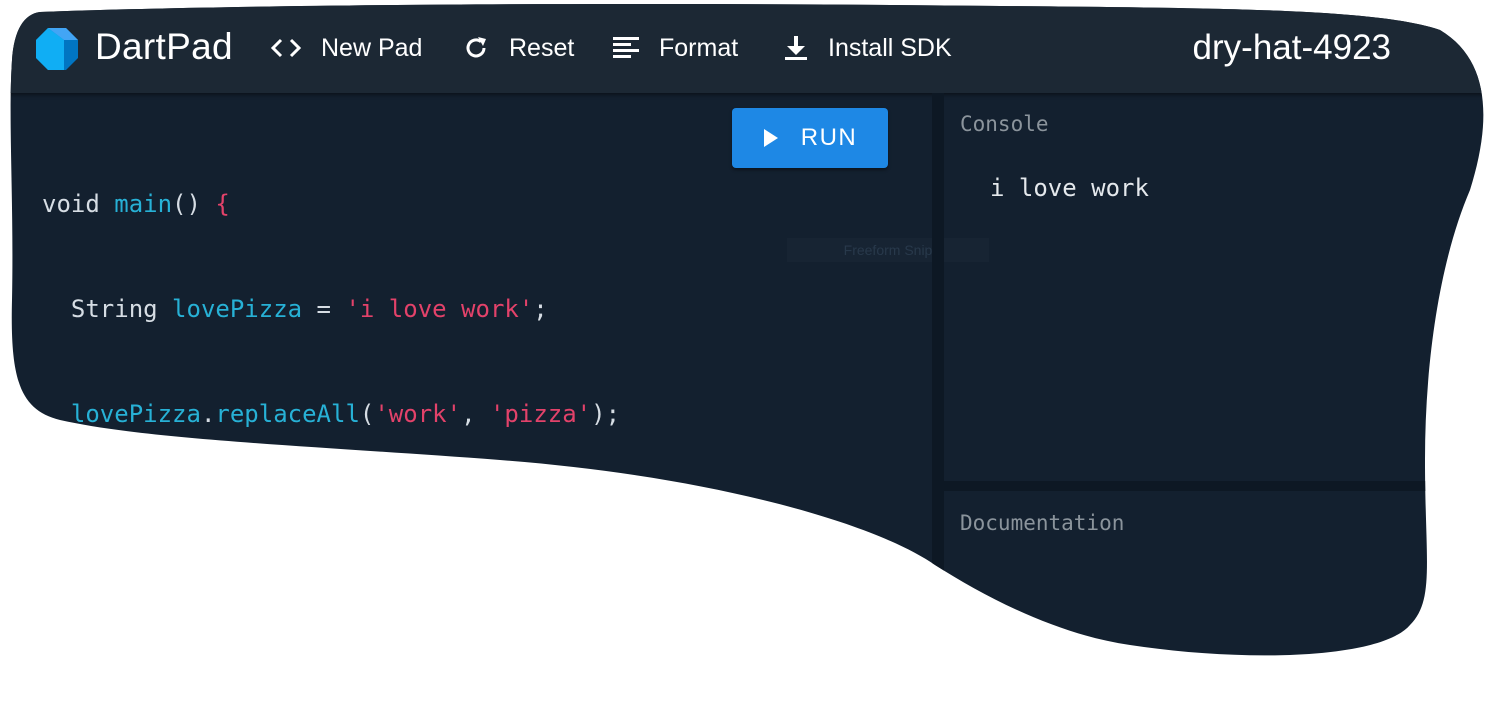  Describe the element at coordinates (540, 414) in the screenshot. I see `code-token: 'pizza'` at that location.